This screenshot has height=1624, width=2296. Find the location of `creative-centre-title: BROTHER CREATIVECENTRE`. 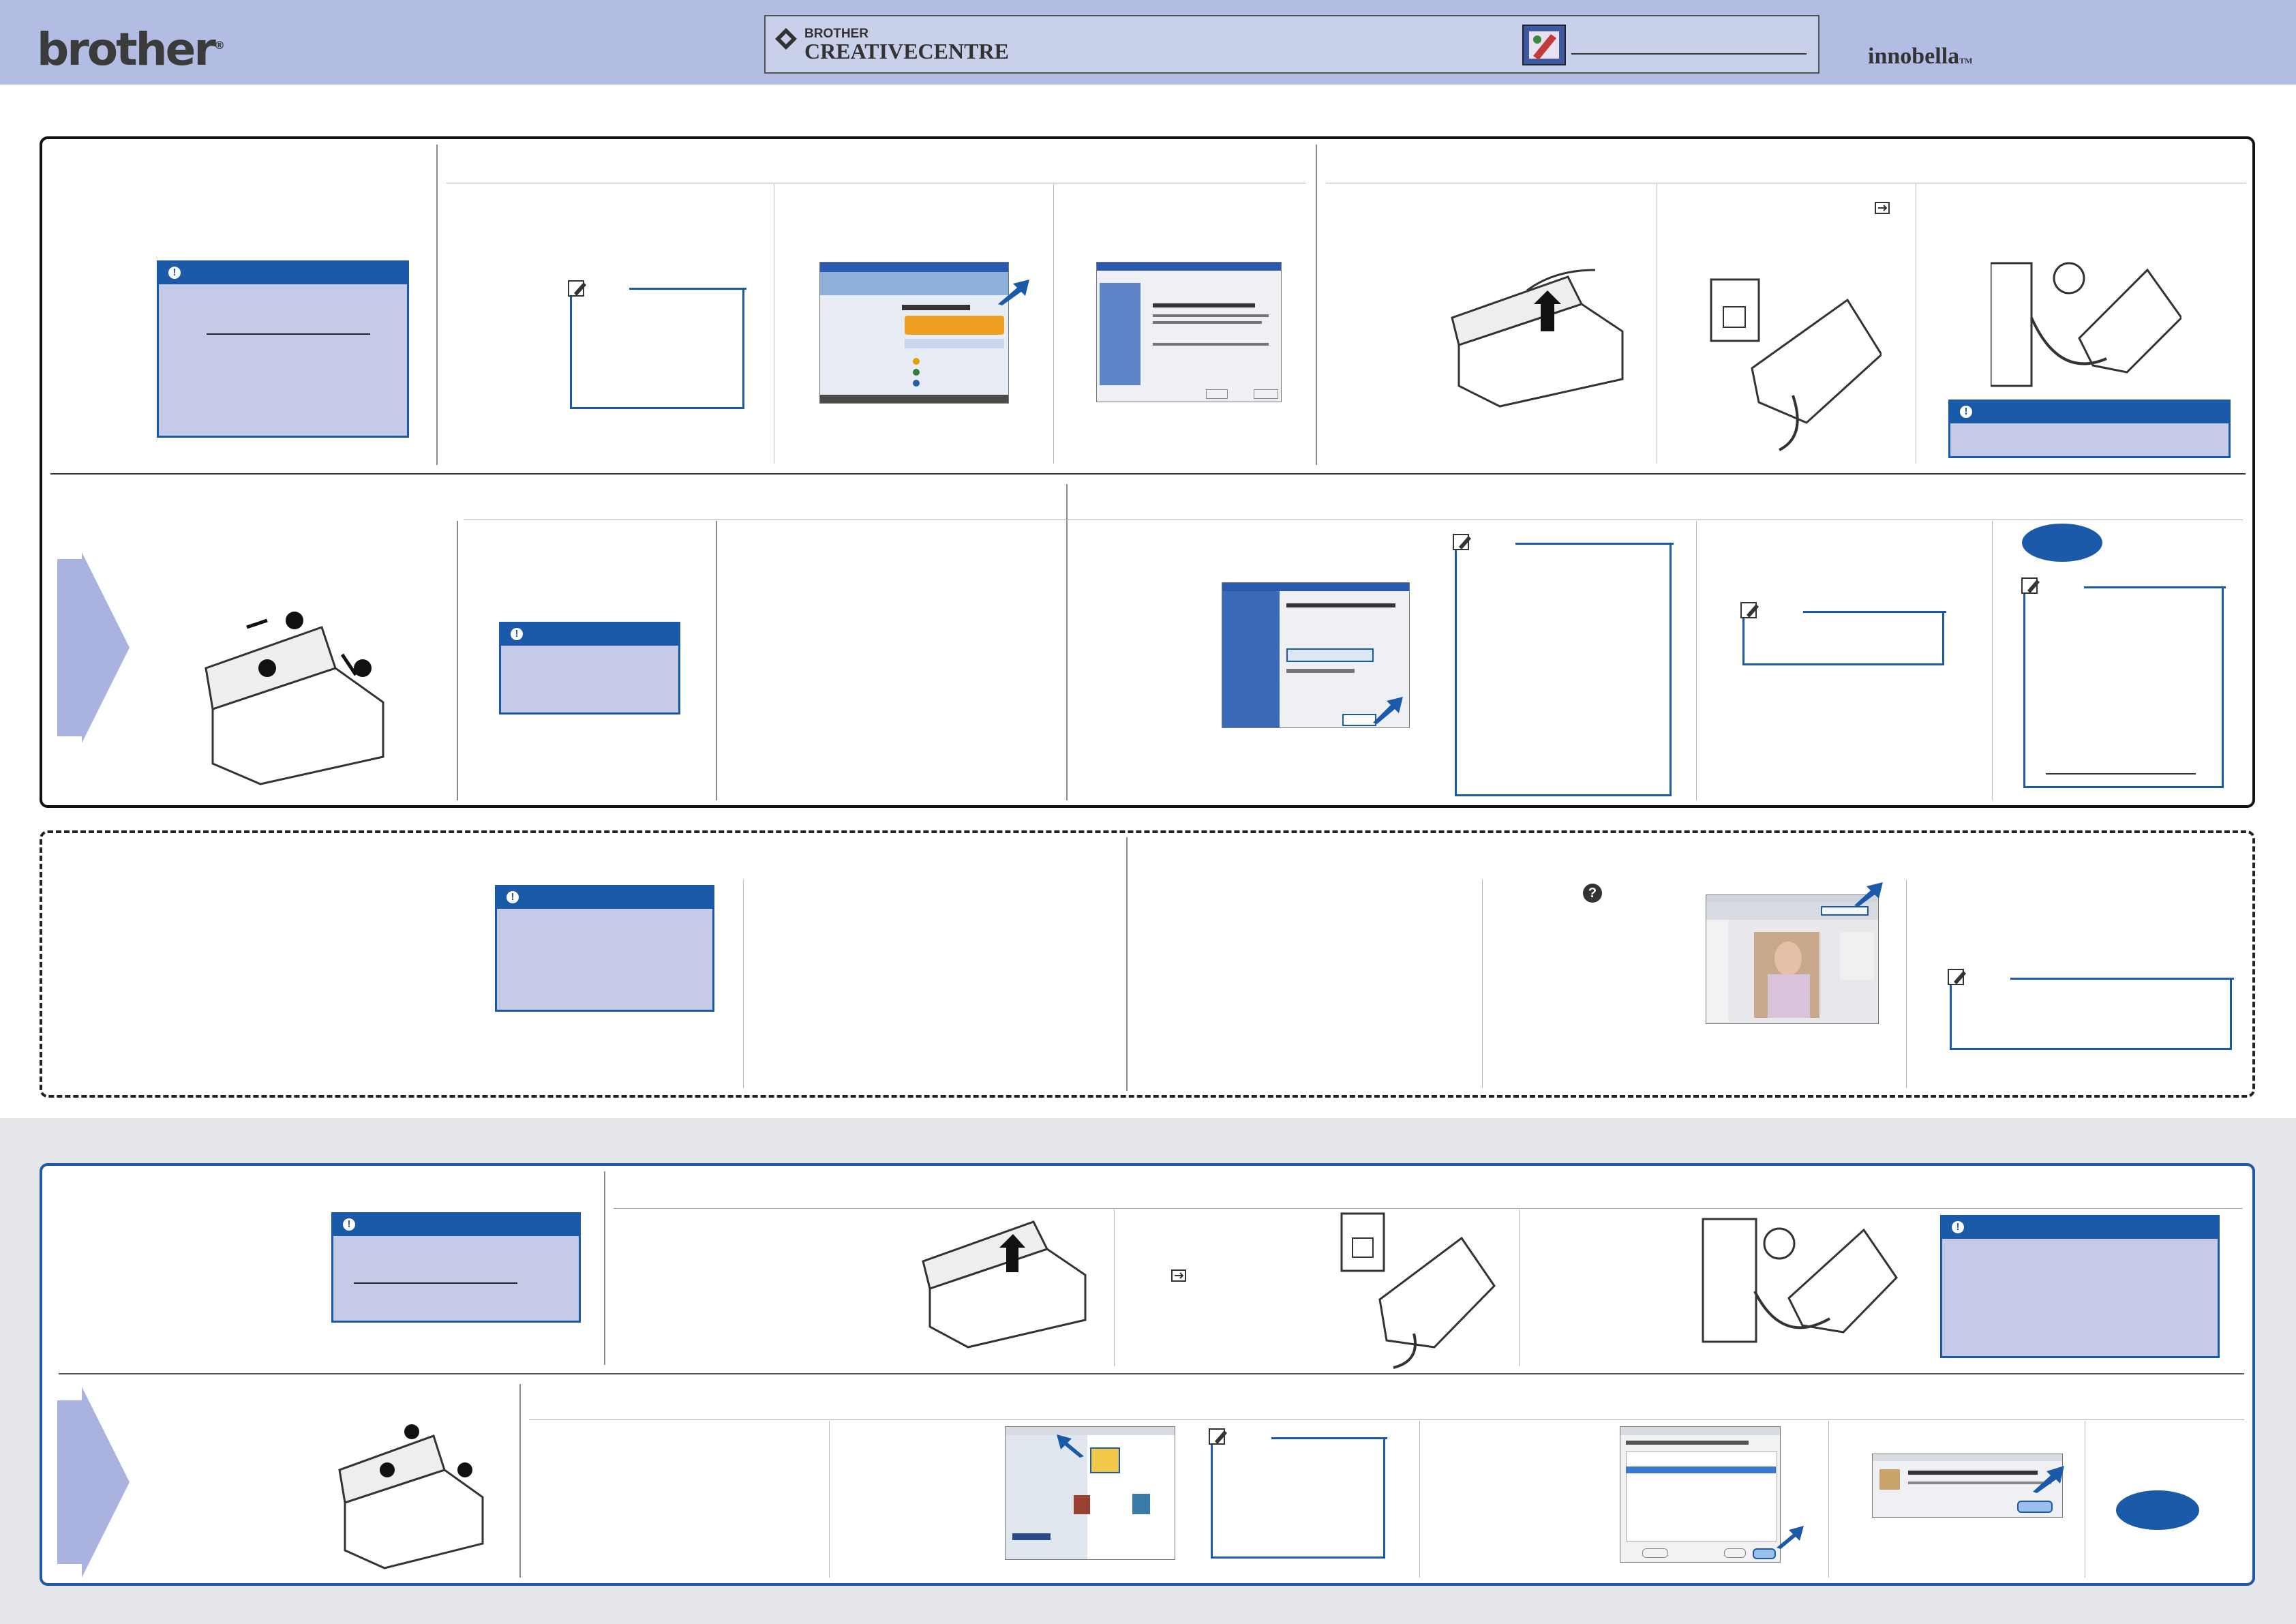

creative-centre-title: BROTHER CREATIVECENTRE is located at coordinates (907, 44).